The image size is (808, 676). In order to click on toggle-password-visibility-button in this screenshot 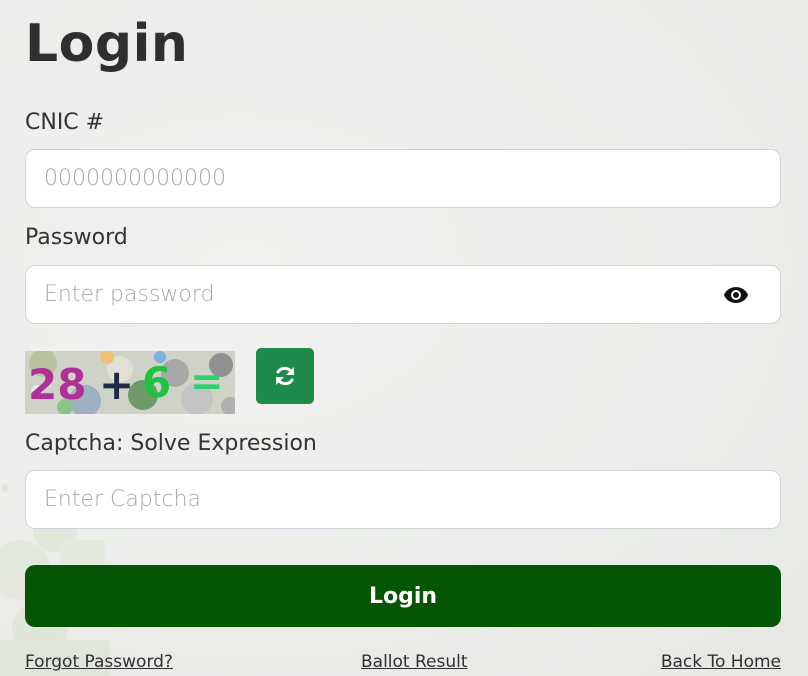, I will do `click(736, 295)`.